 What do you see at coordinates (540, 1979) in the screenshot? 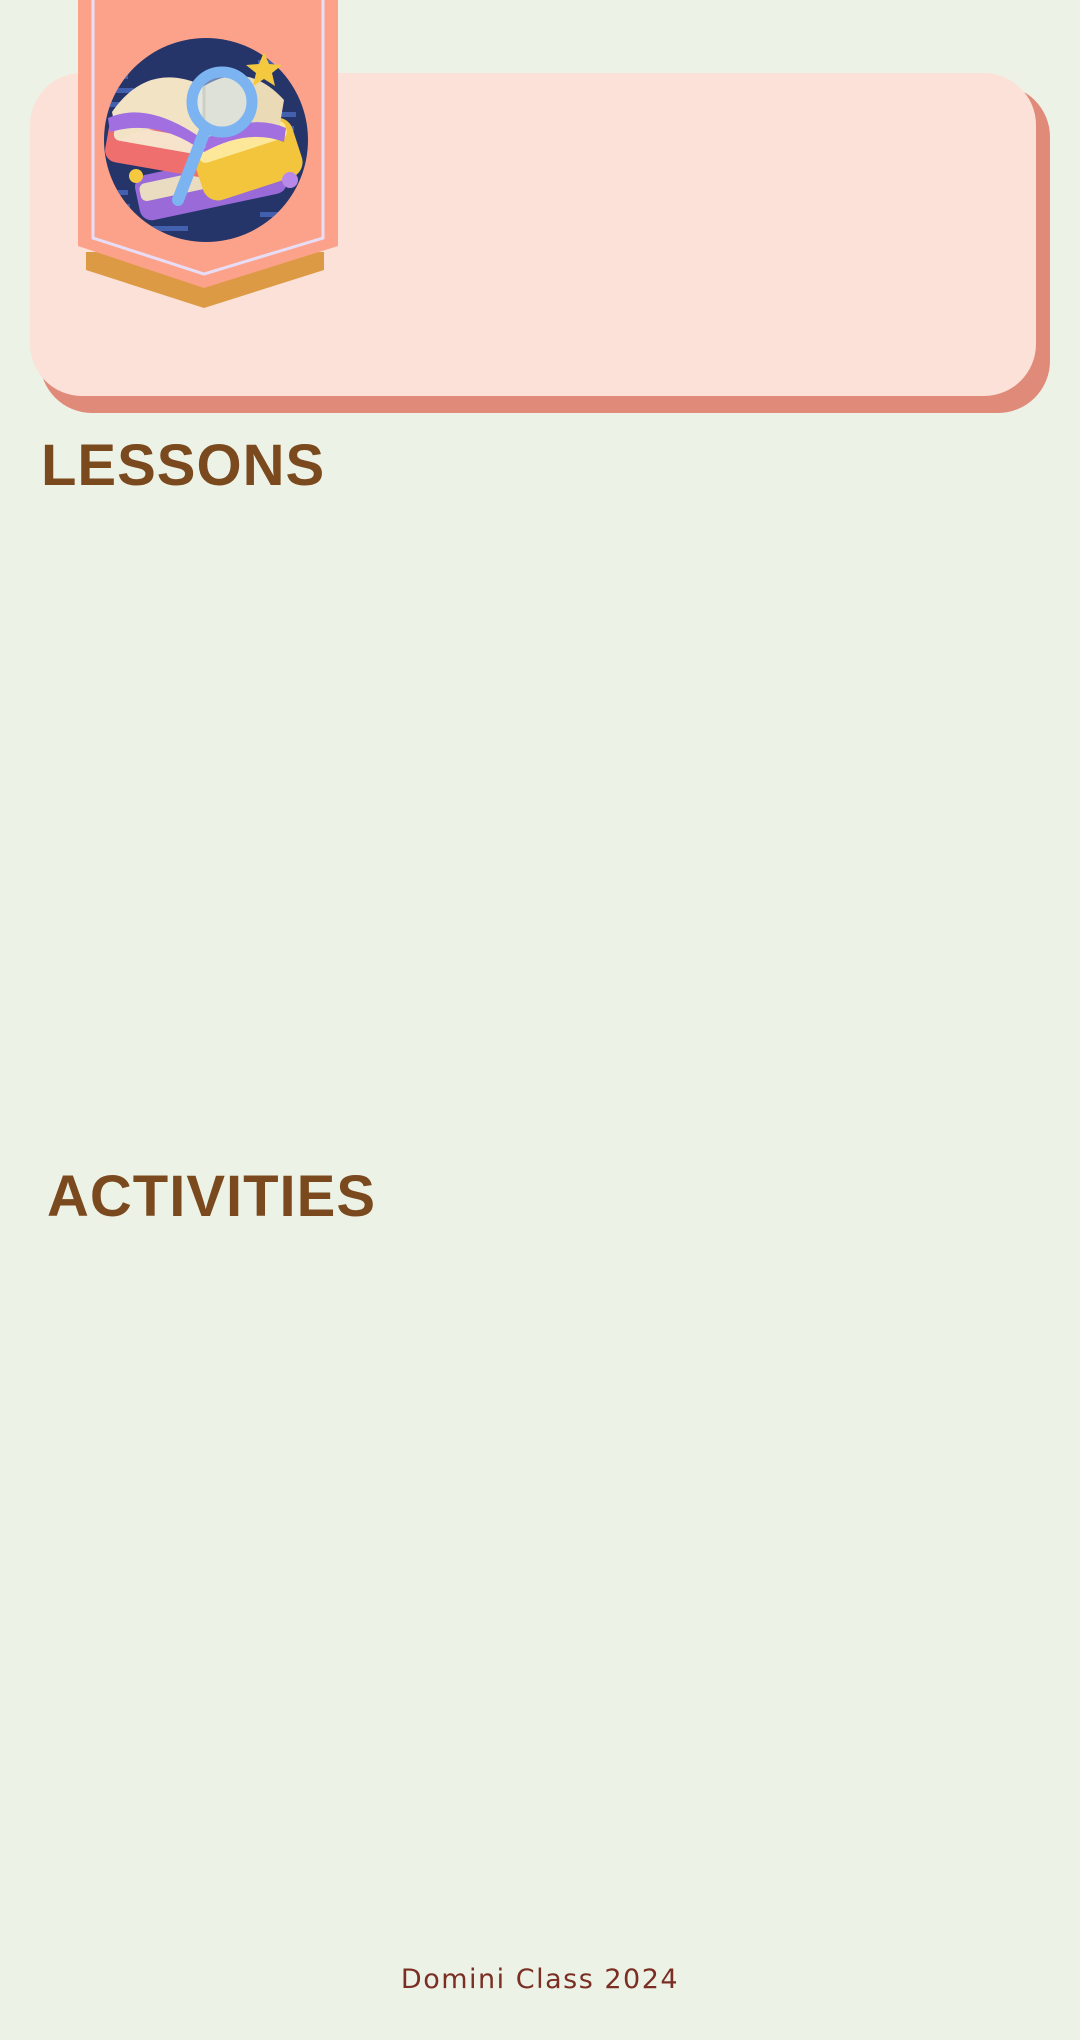
I see `footer-text: Domini Class 2024` at bounding box center [540, 1979].